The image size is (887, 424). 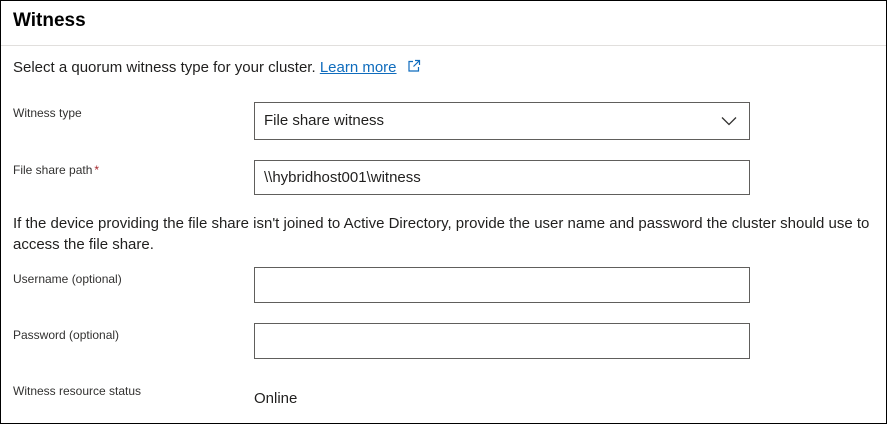 What do you see at coordinates (502, 341) in the screenshot?
I see `password-input` at bounding box center [502, 341].